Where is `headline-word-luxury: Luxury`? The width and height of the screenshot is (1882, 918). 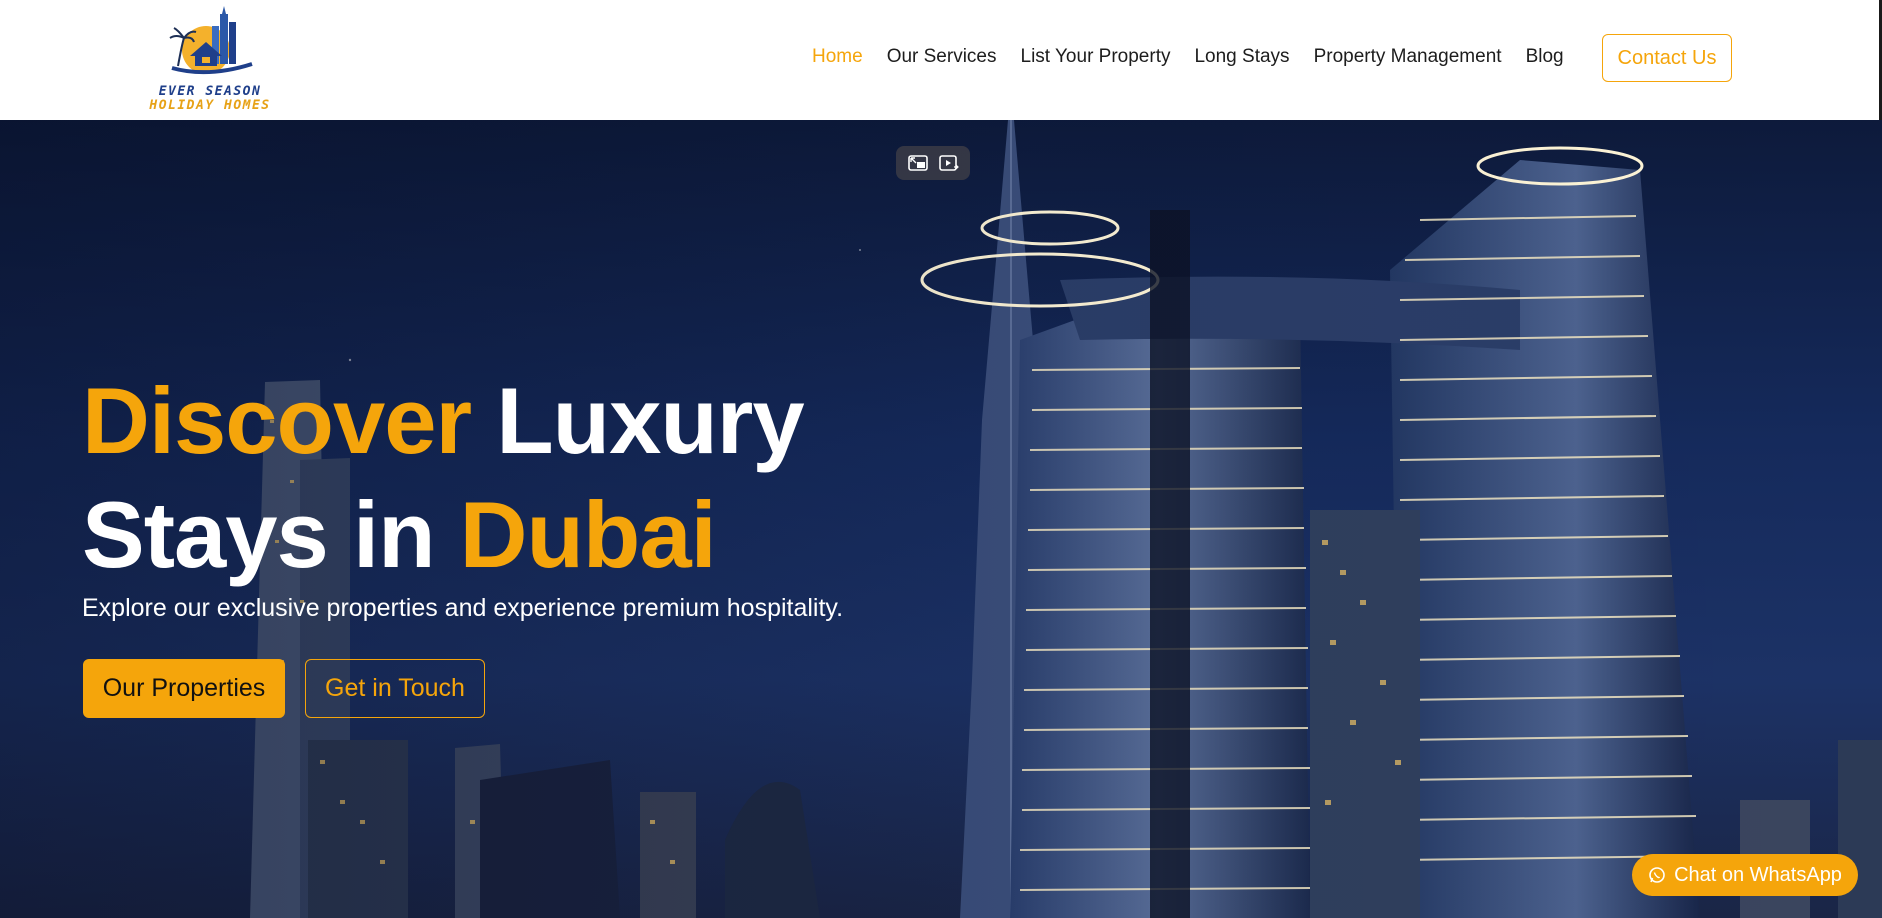
headline-word-luxury: Luxury is located at coordinates (650, 420).